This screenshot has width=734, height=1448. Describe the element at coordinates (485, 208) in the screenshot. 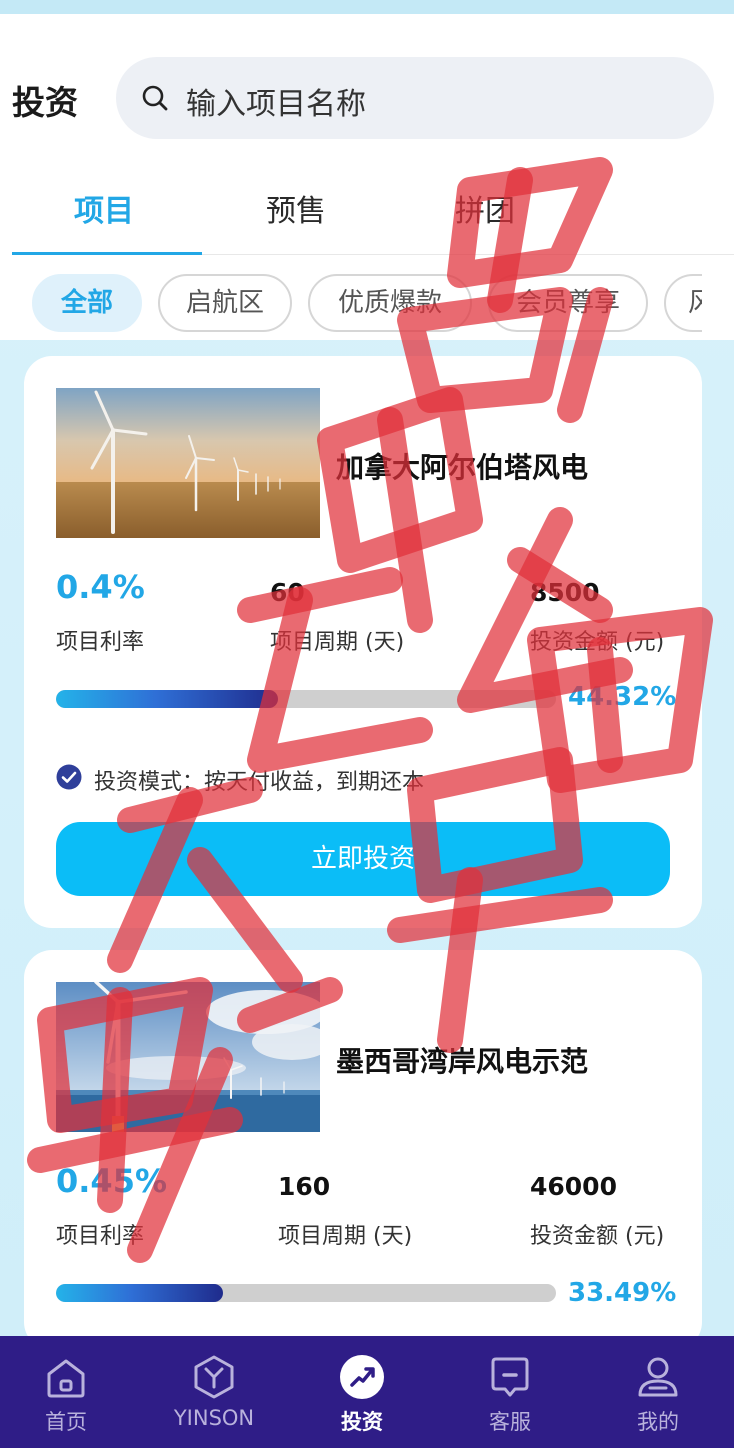

I see `tab-group-buy: 拼团` at that location.